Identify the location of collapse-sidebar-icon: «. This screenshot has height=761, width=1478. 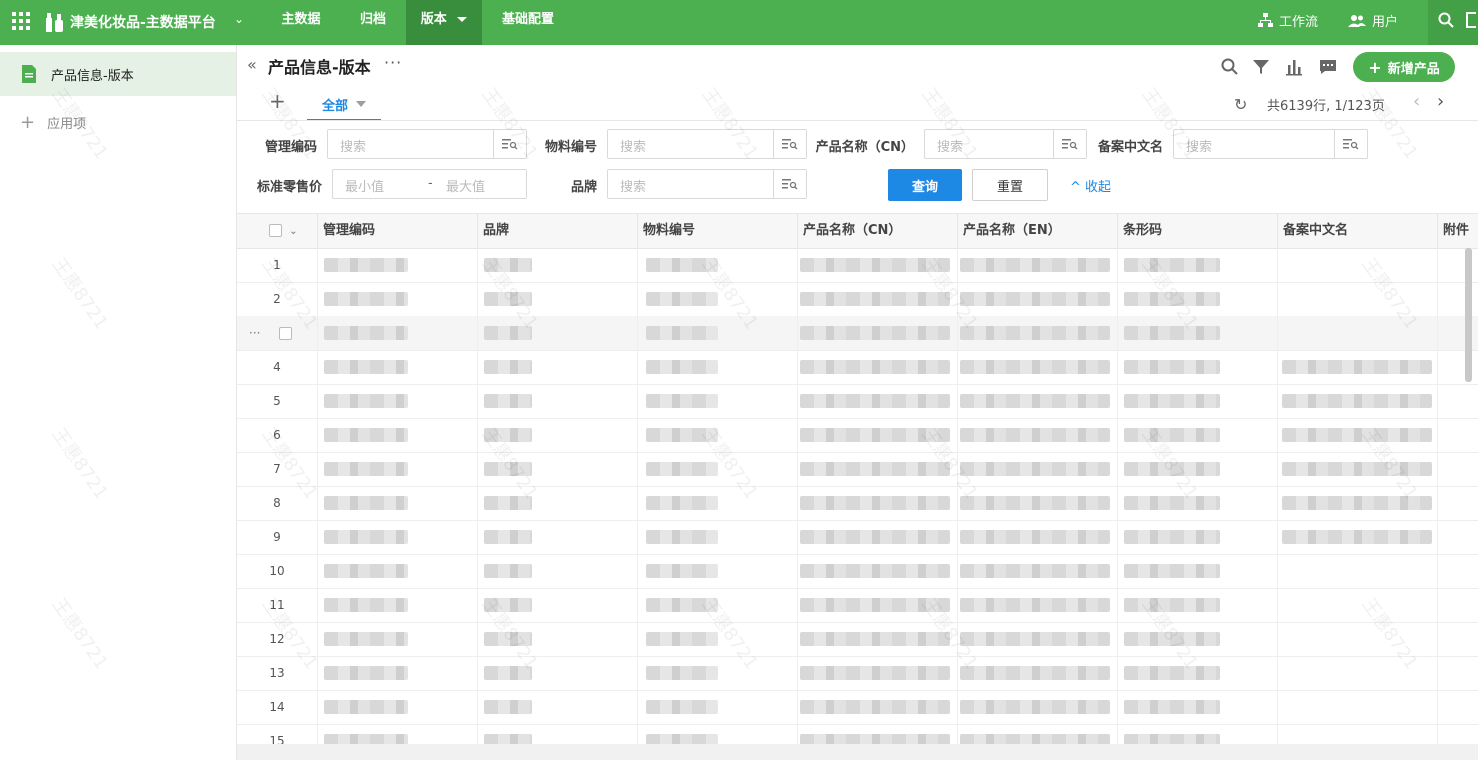
(252, 64).